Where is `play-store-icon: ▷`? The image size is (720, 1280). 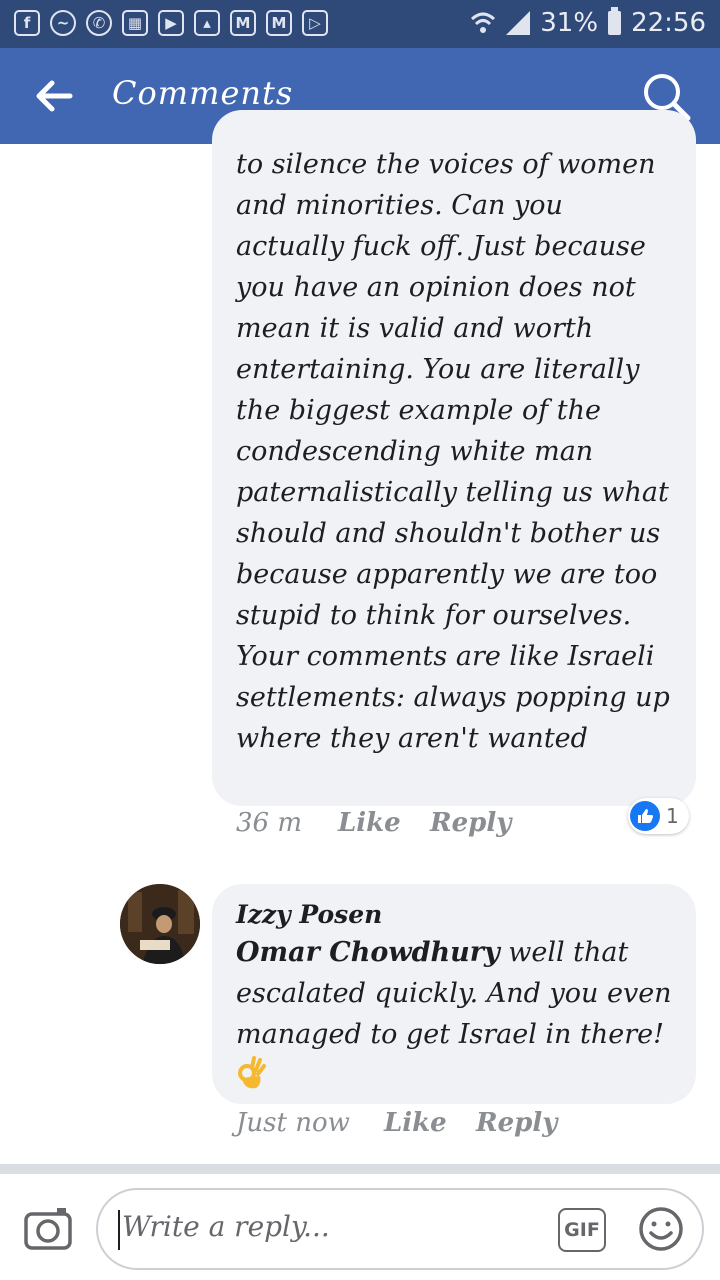 play-store-icon: ▷ is located at coordinates (315, 23).